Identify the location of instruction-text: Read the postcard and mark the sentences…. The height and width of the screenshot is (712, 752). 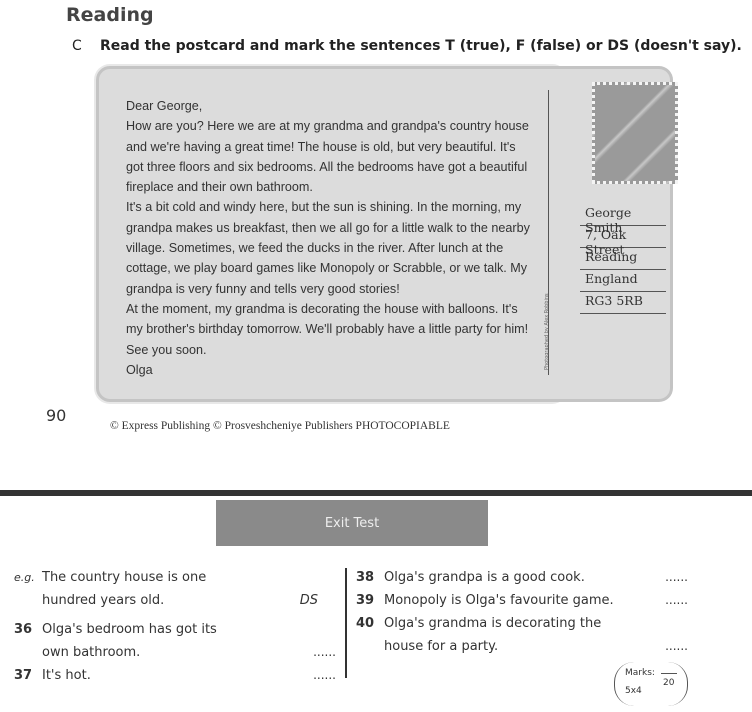
(421, 46).